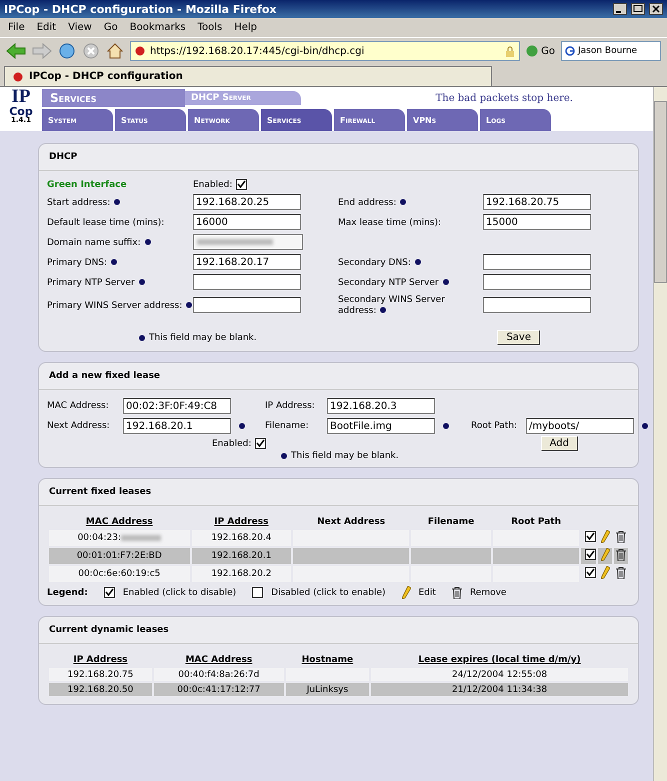  I want to click on add-button: Add, so click(559, 443).